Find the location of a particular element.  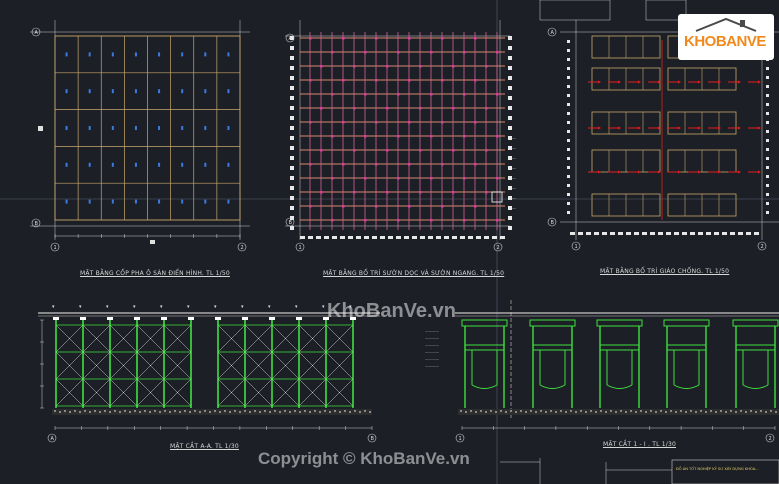

frame-head is located at coordinates (755, 323).